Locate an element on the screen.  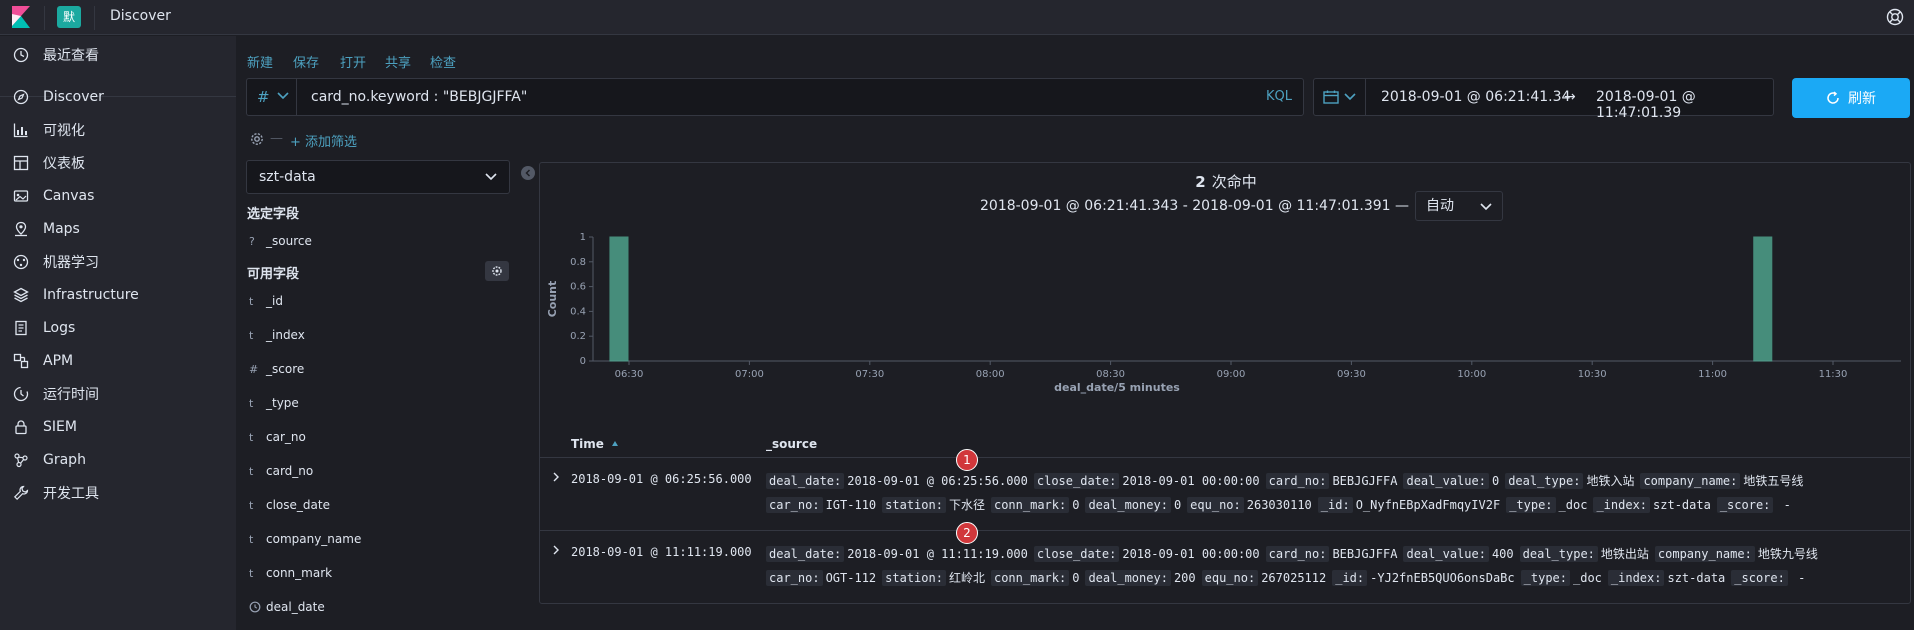
source-value: - is located at coordinates (1783, 505).